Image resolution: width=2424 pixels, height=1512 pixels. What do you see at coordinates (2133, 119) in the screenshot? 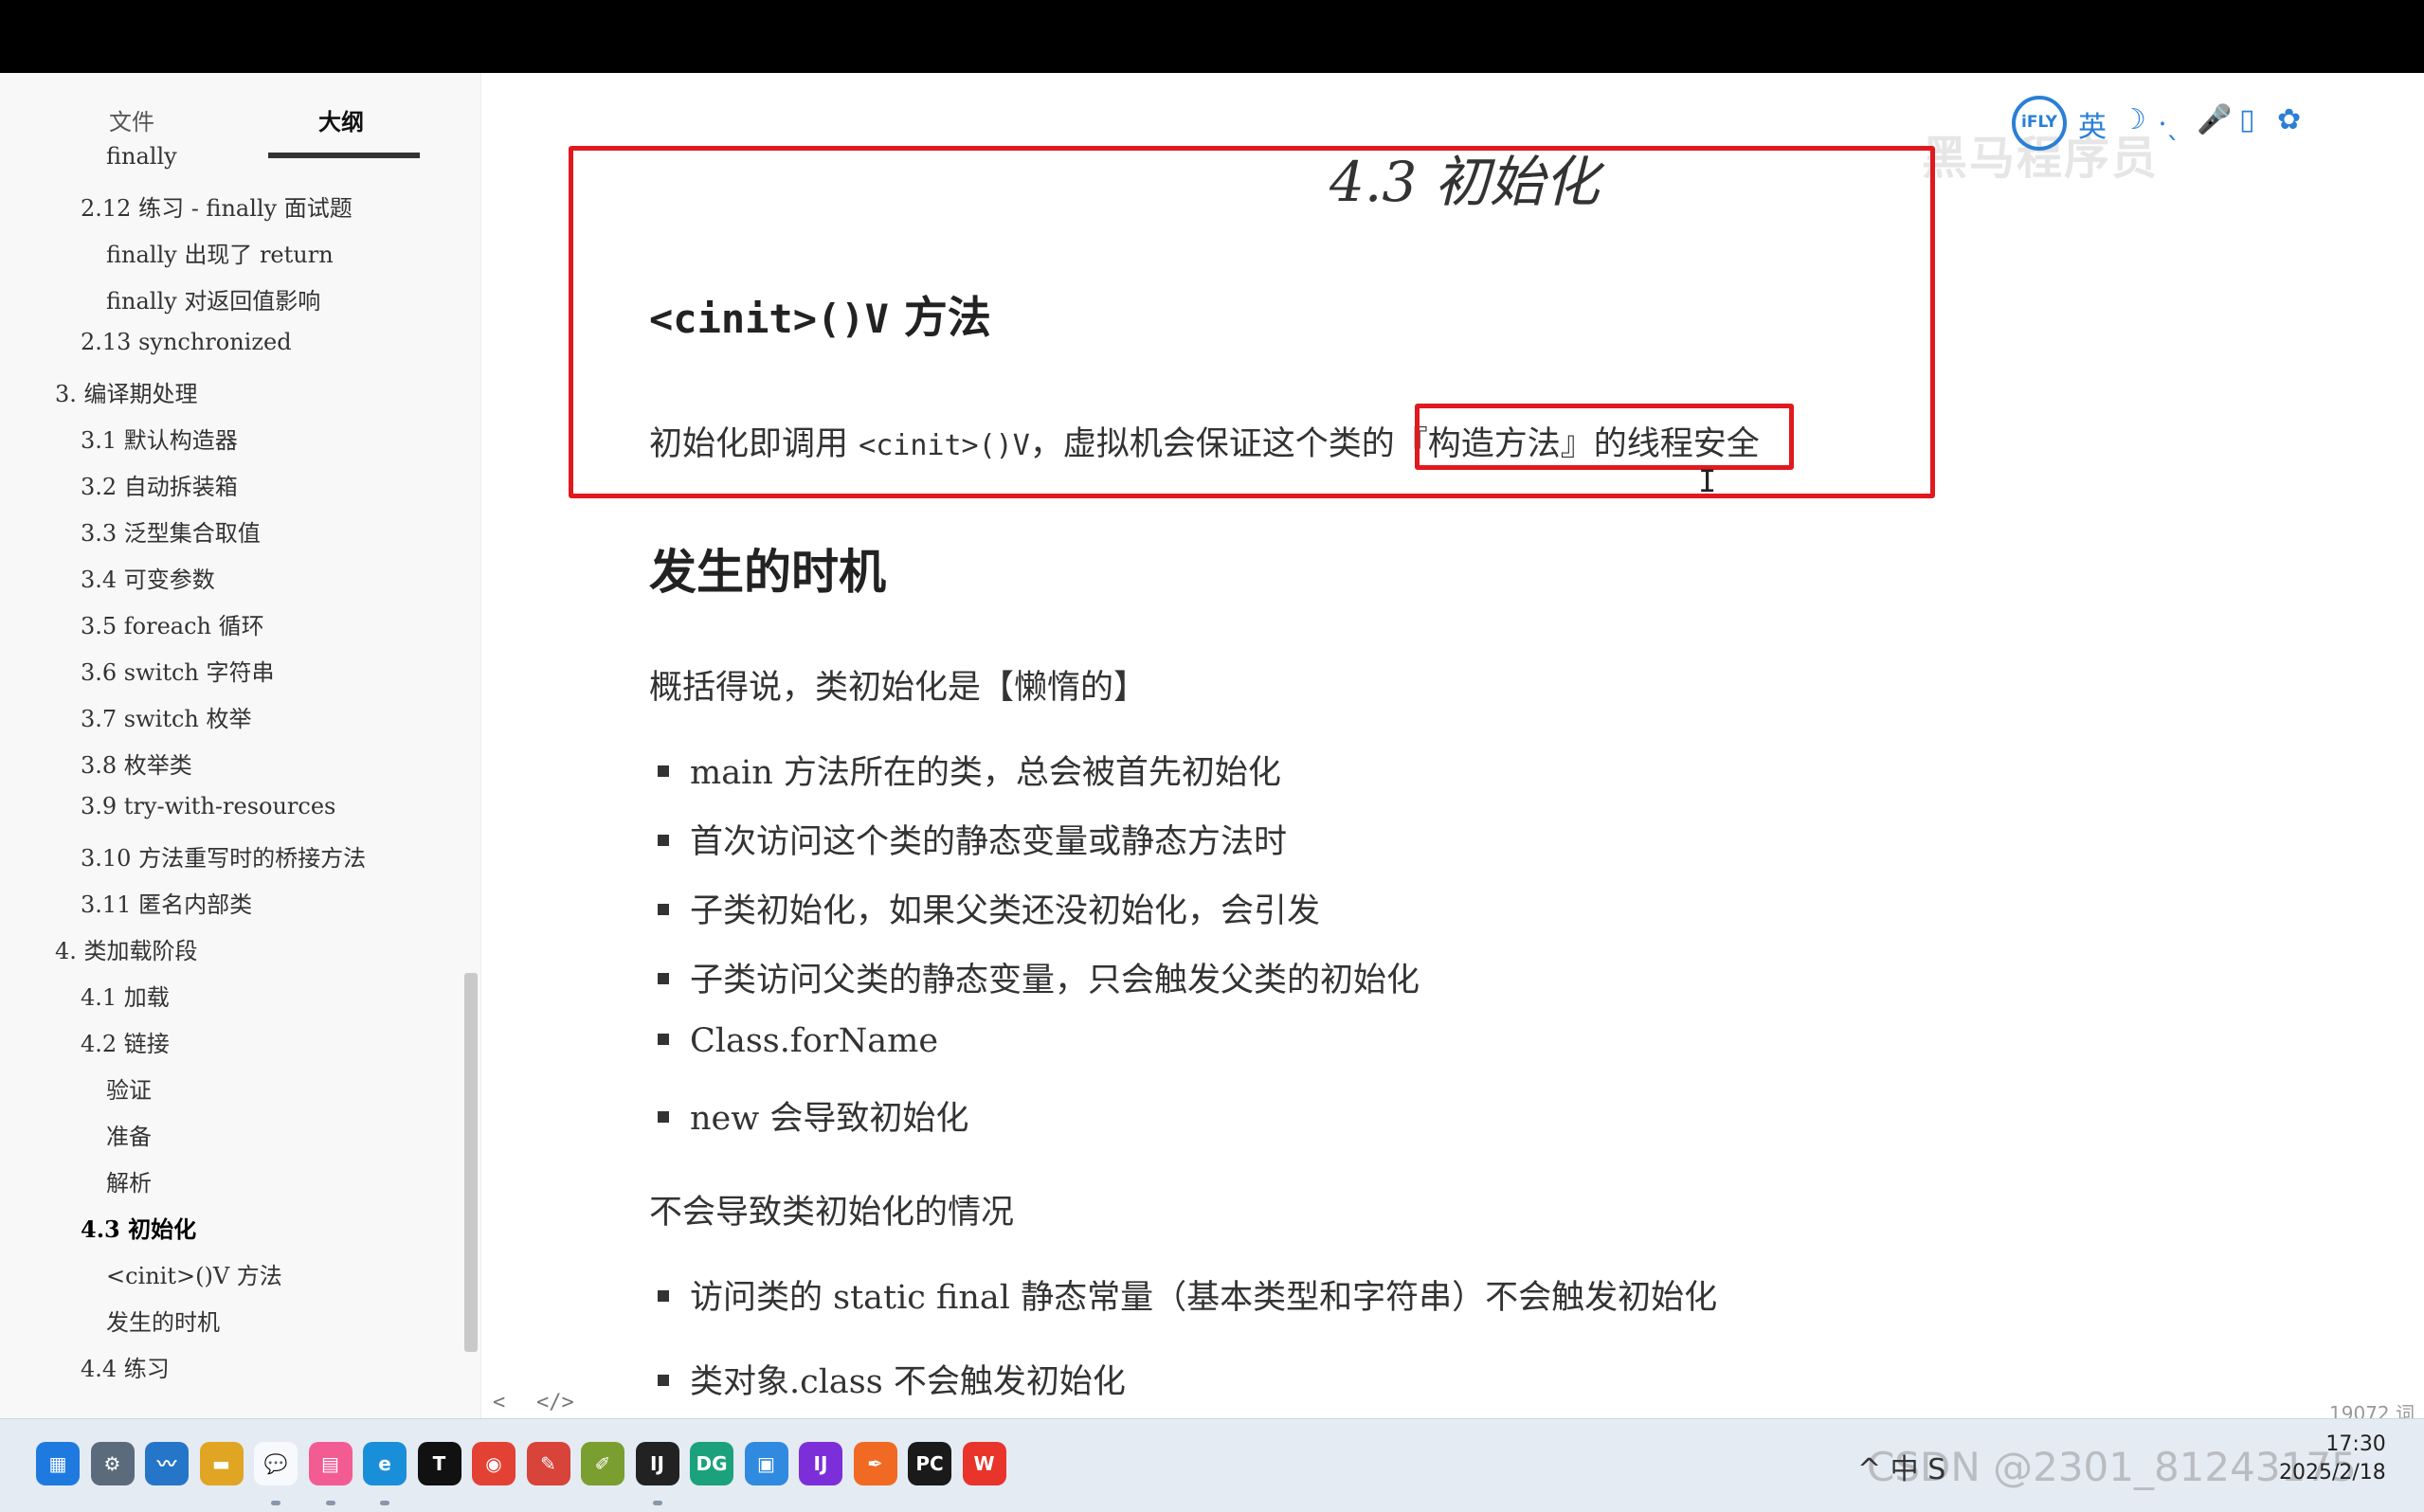
I see `moon-icon: ☽` at bounding box center [2133, 119].